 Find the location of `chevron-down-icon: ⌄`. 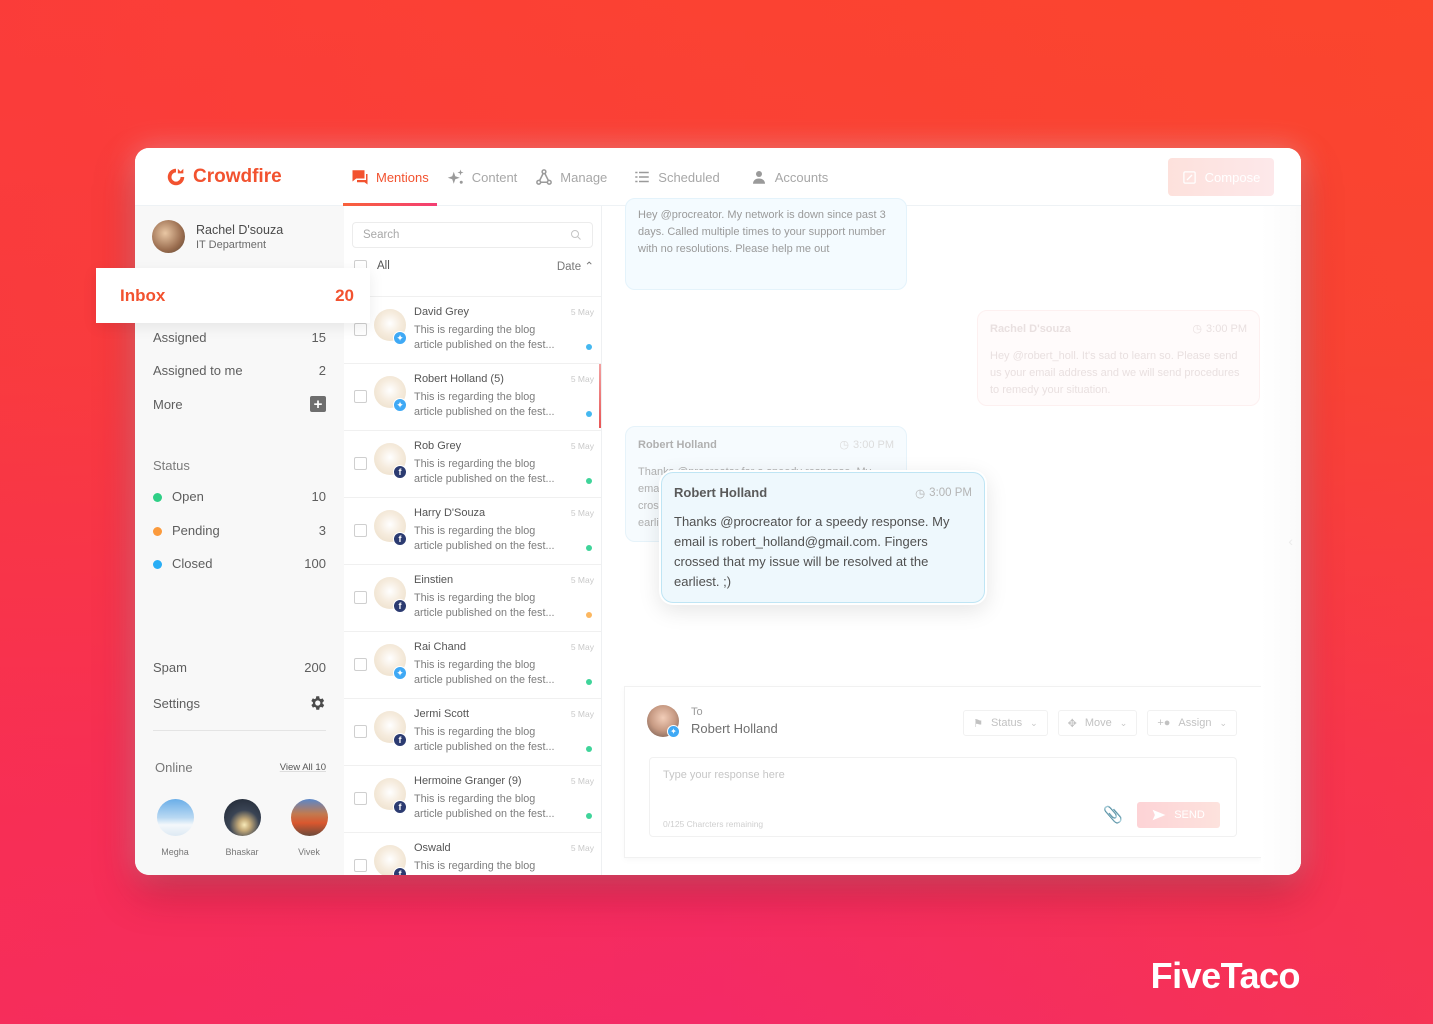

chevron-down-icon: ⌄ is located at coordinates (1223, 722).